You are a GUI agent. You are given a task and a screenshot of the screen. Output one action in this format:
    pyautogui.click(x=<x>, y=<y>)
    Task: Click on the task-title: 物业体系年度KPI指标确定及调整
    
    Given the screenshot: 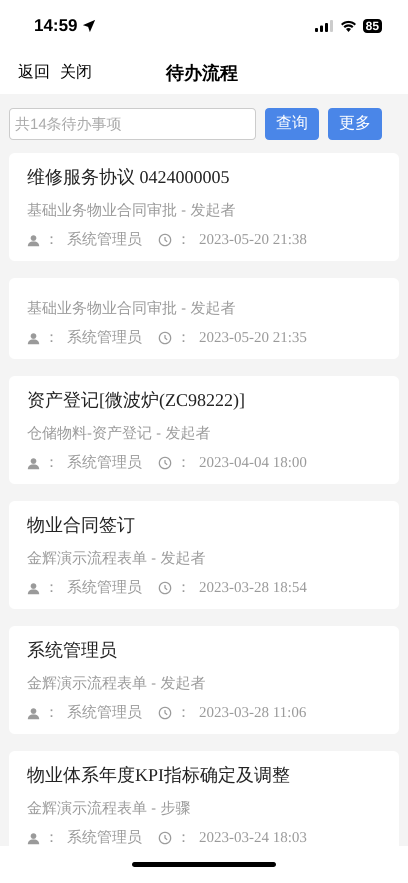 What is the action you would take?
    pyautogui.click(x=159, y=775)
    